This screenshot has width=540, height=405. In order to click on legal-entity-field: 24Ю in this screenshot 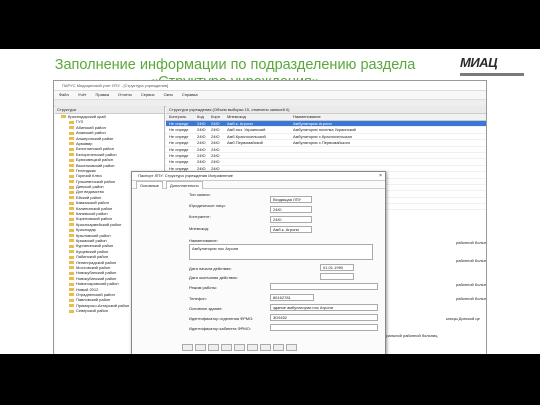, I will do `click(291, 209)`.